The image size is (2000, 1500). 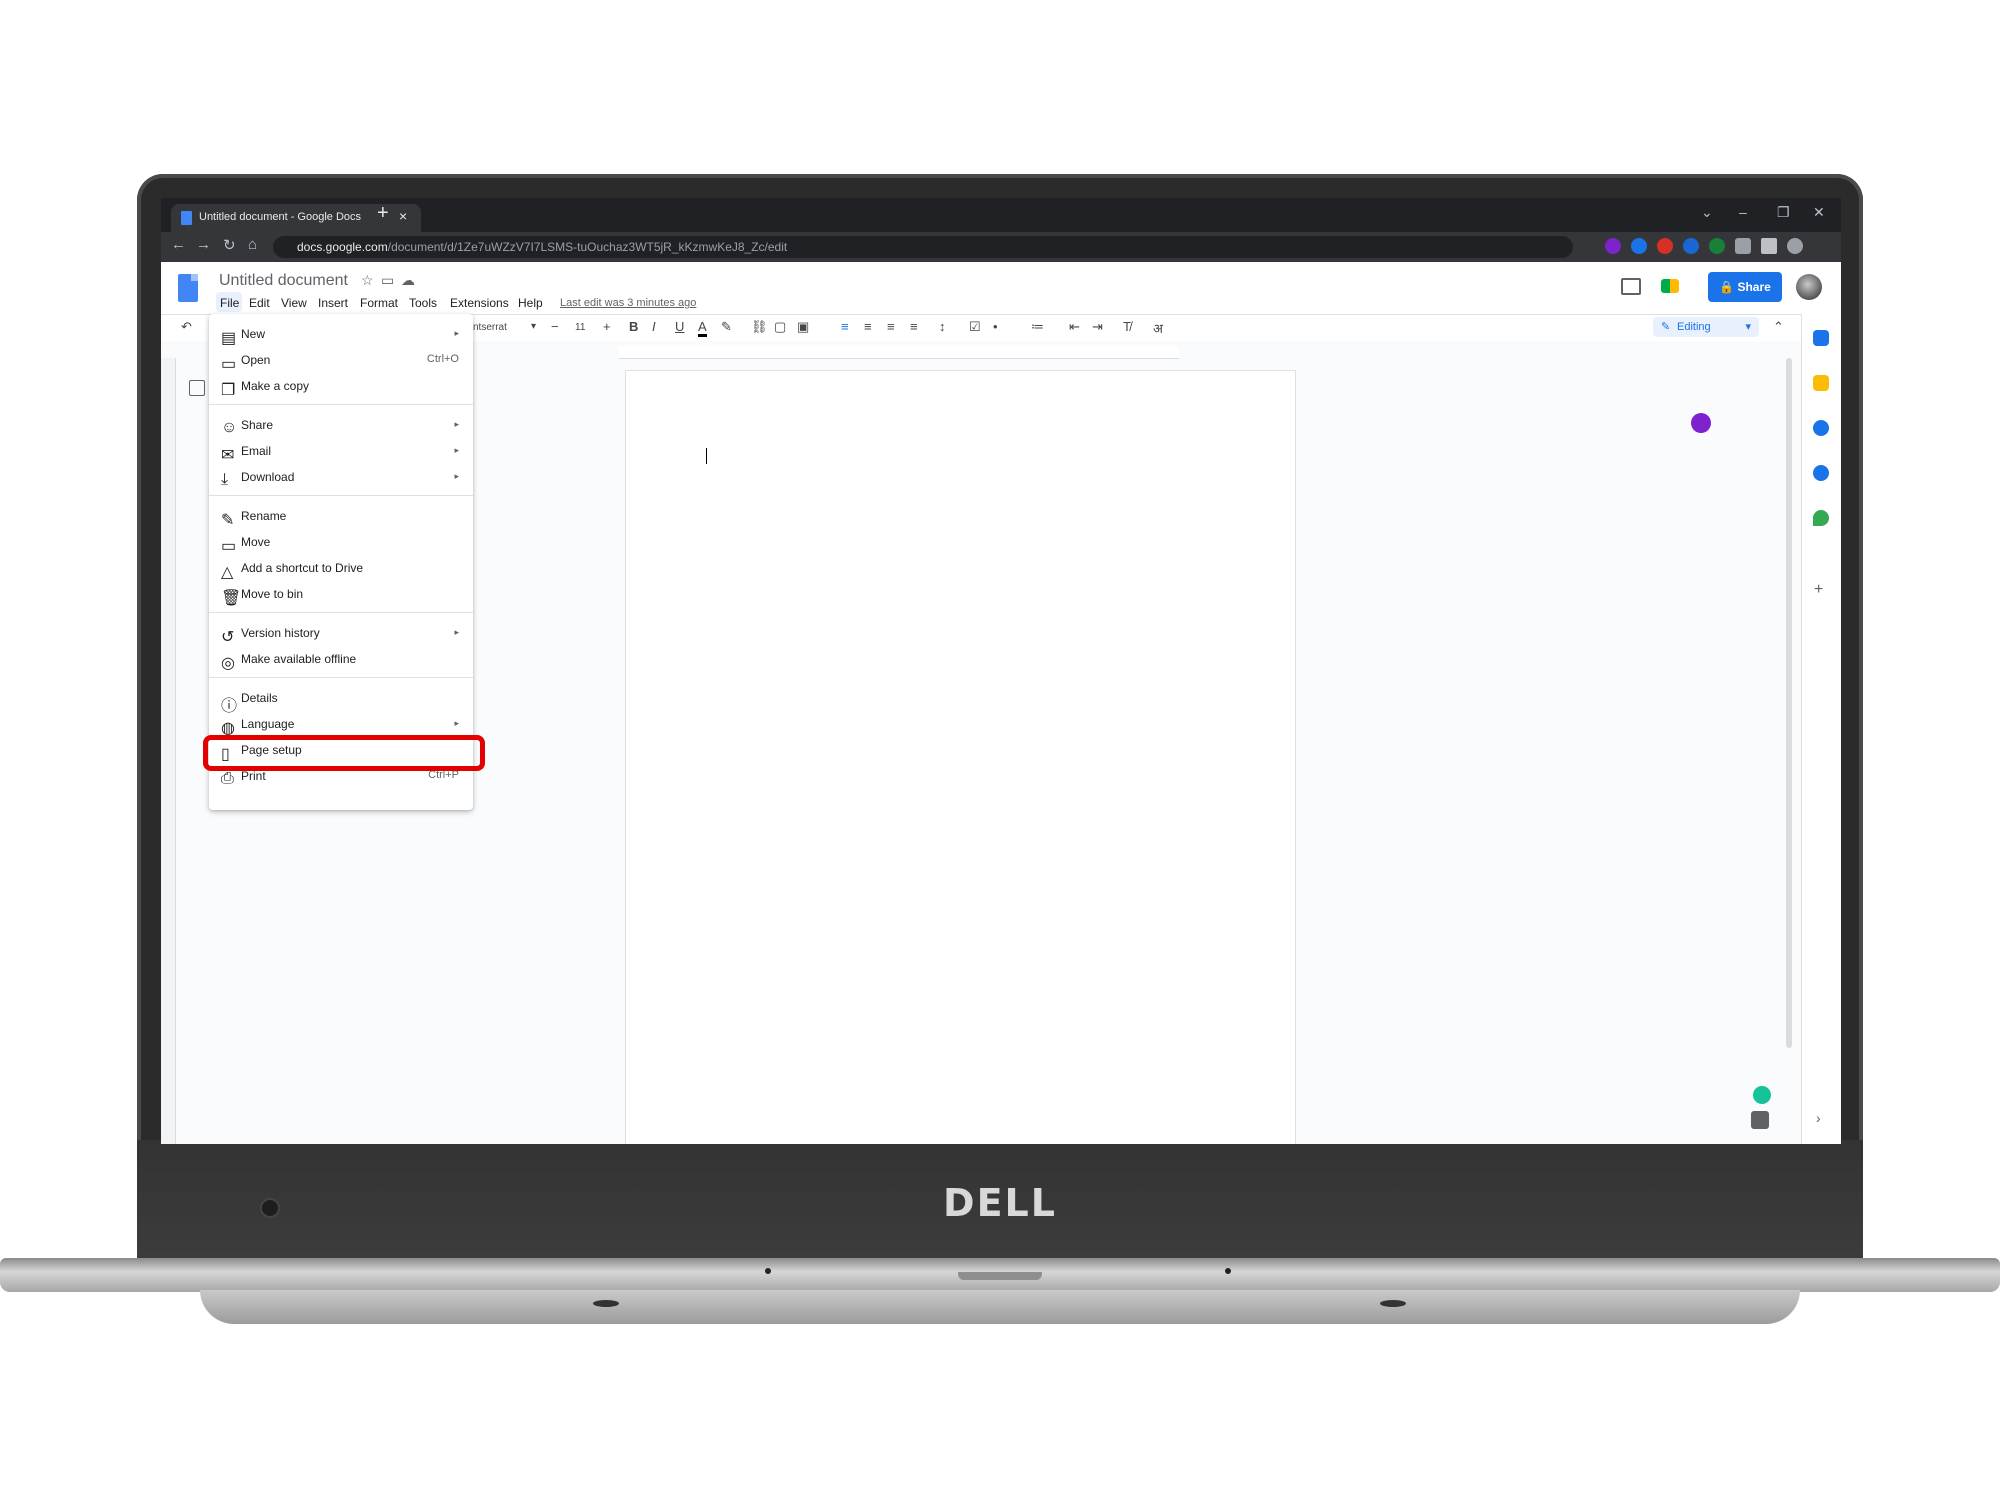 I want to click on undo-icon: ↶, so click(x=186, y=327).